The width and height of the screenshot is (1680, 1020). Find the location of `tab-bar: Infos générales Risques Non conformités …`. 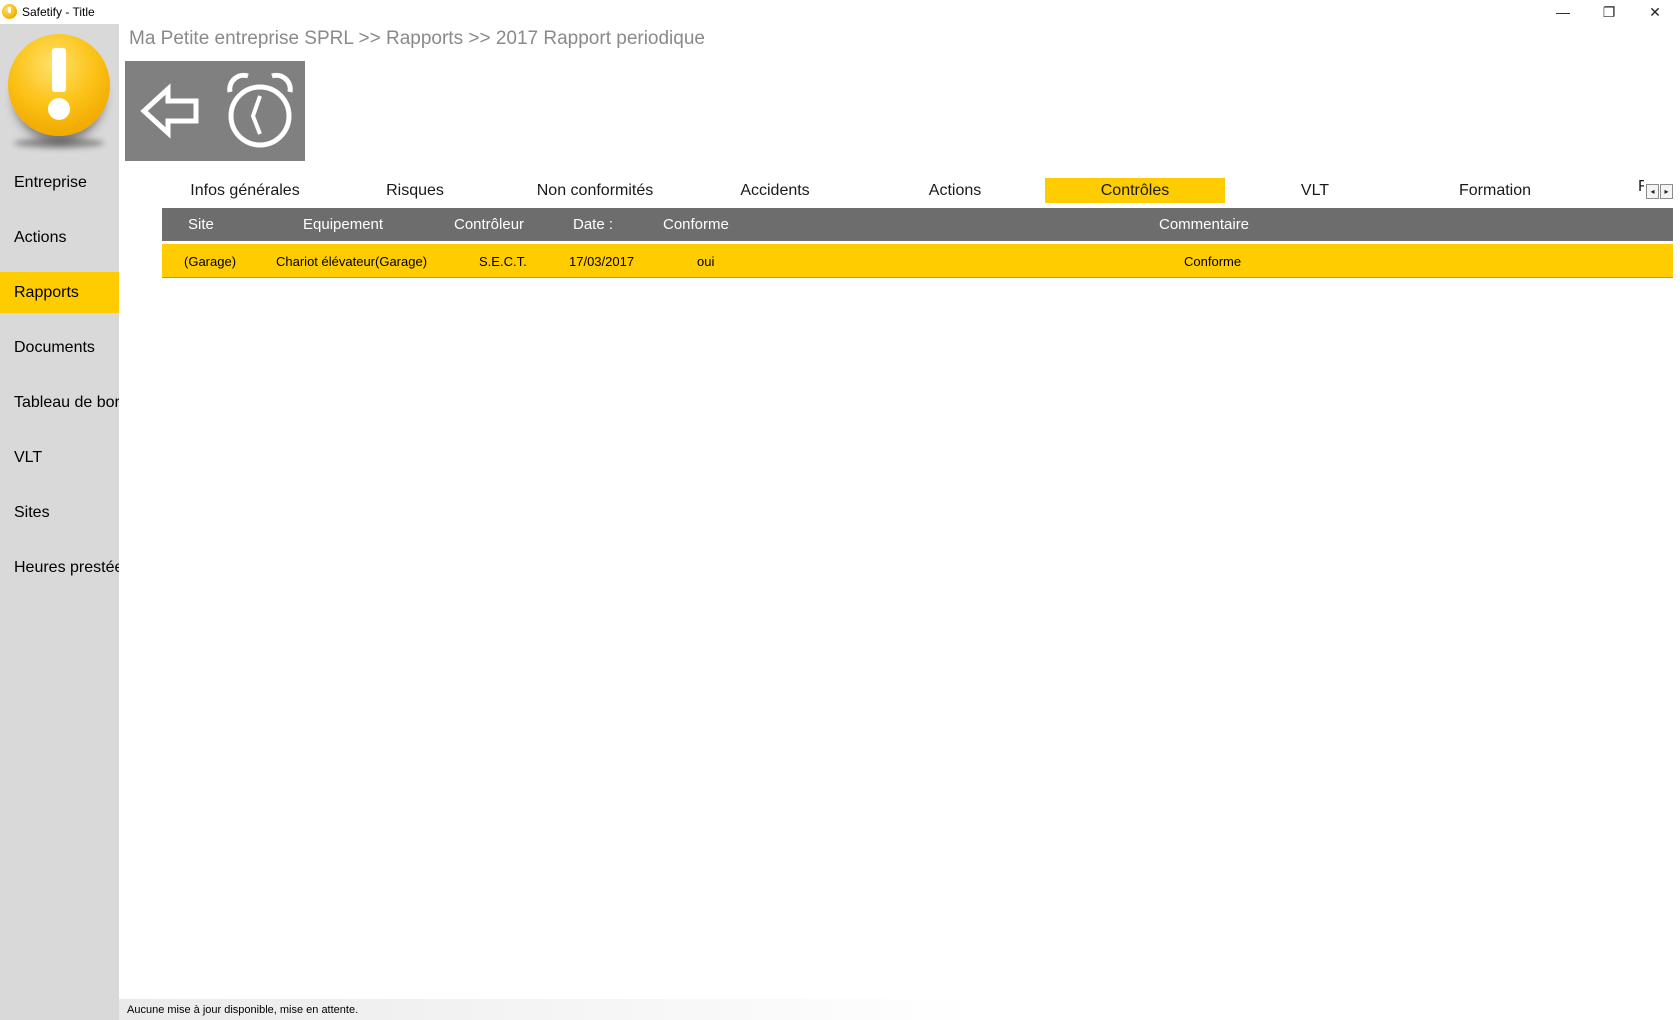

tab-bar: Infos générales Risques Non conformités … is located at coordinates (907, 189).